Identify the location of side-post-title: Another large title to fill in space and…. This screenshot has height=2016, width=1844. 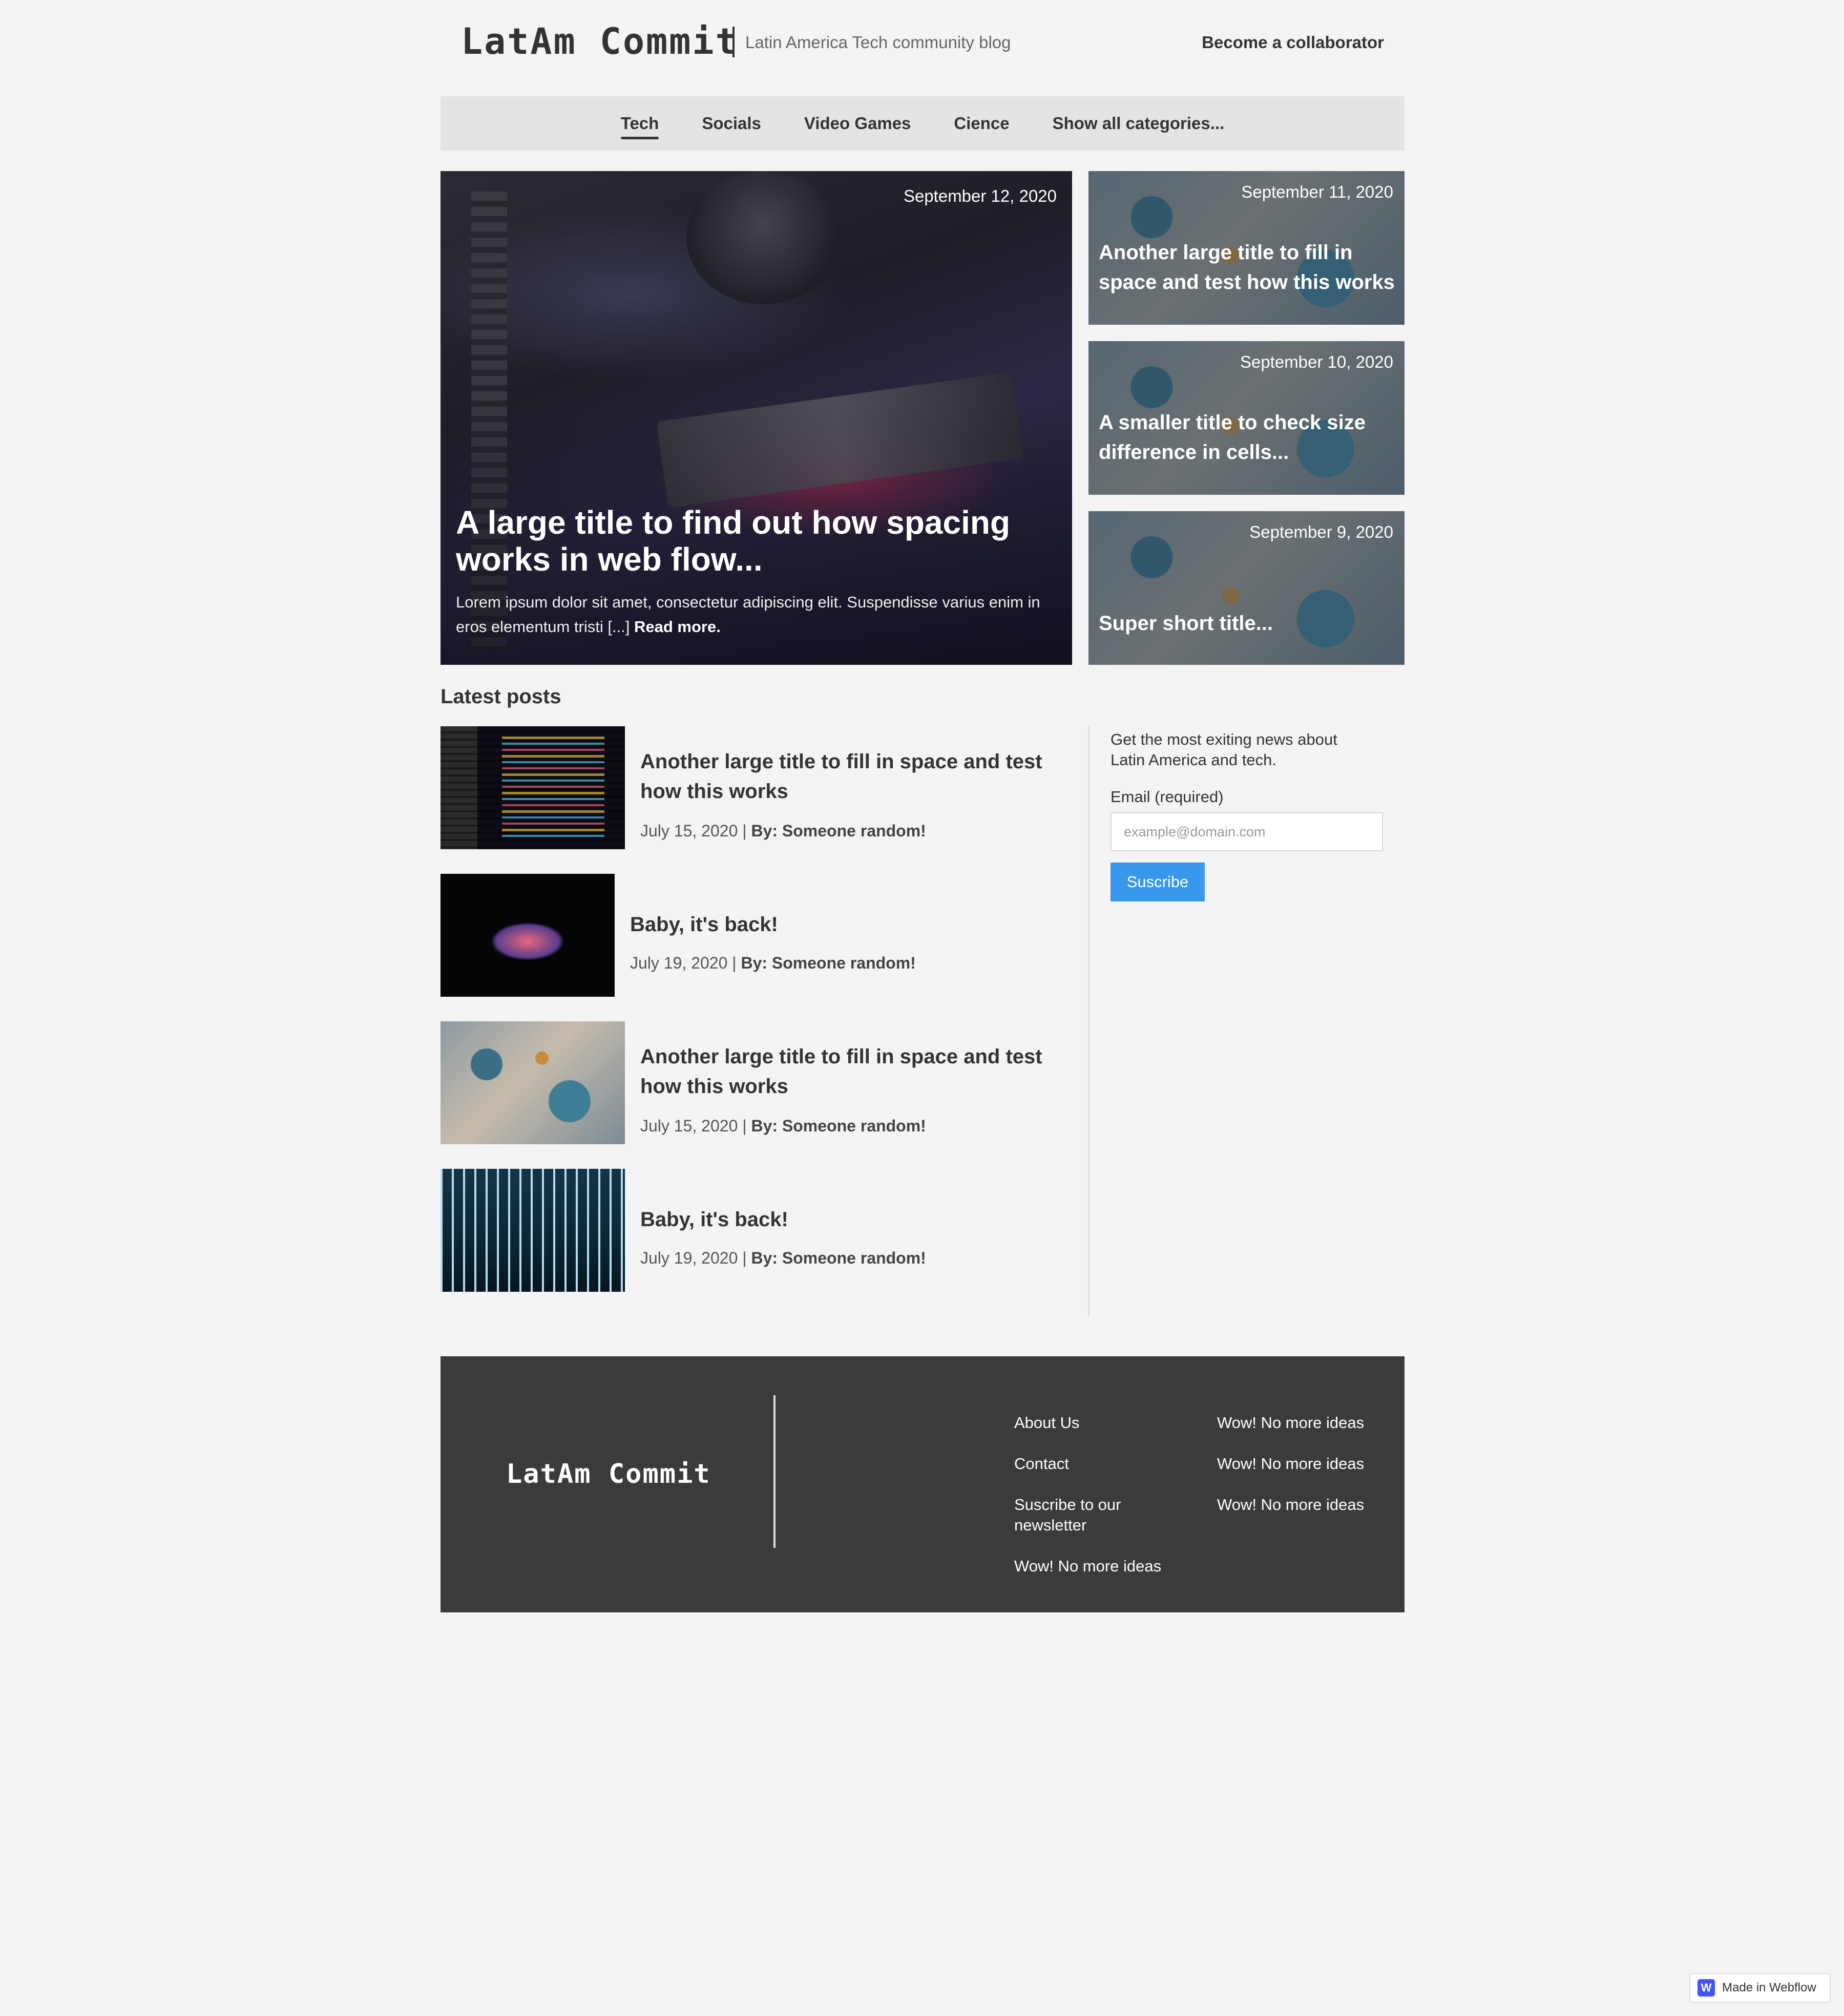
(1247, 267).